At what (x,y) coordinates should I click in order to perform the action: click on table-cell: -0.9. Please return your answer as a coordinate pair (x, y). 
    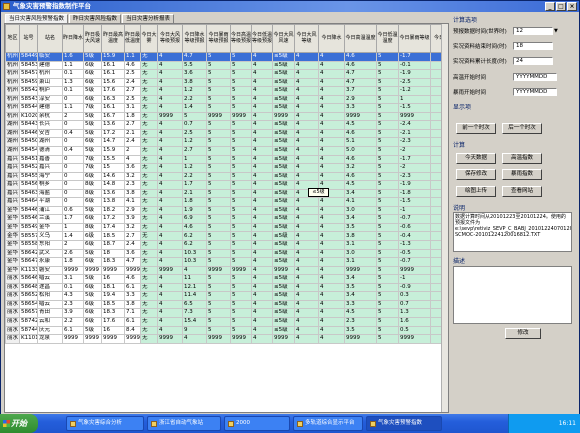
    Looking at the image, I should click on (414, 287).